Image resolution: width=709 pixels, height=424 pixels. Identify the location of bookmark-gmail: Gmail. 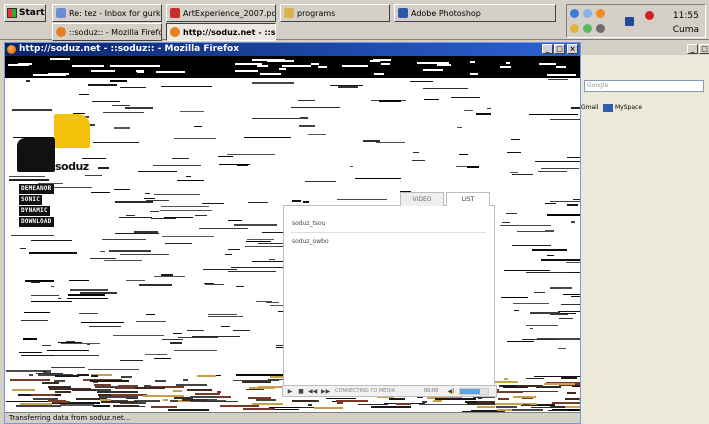
(590, 107).